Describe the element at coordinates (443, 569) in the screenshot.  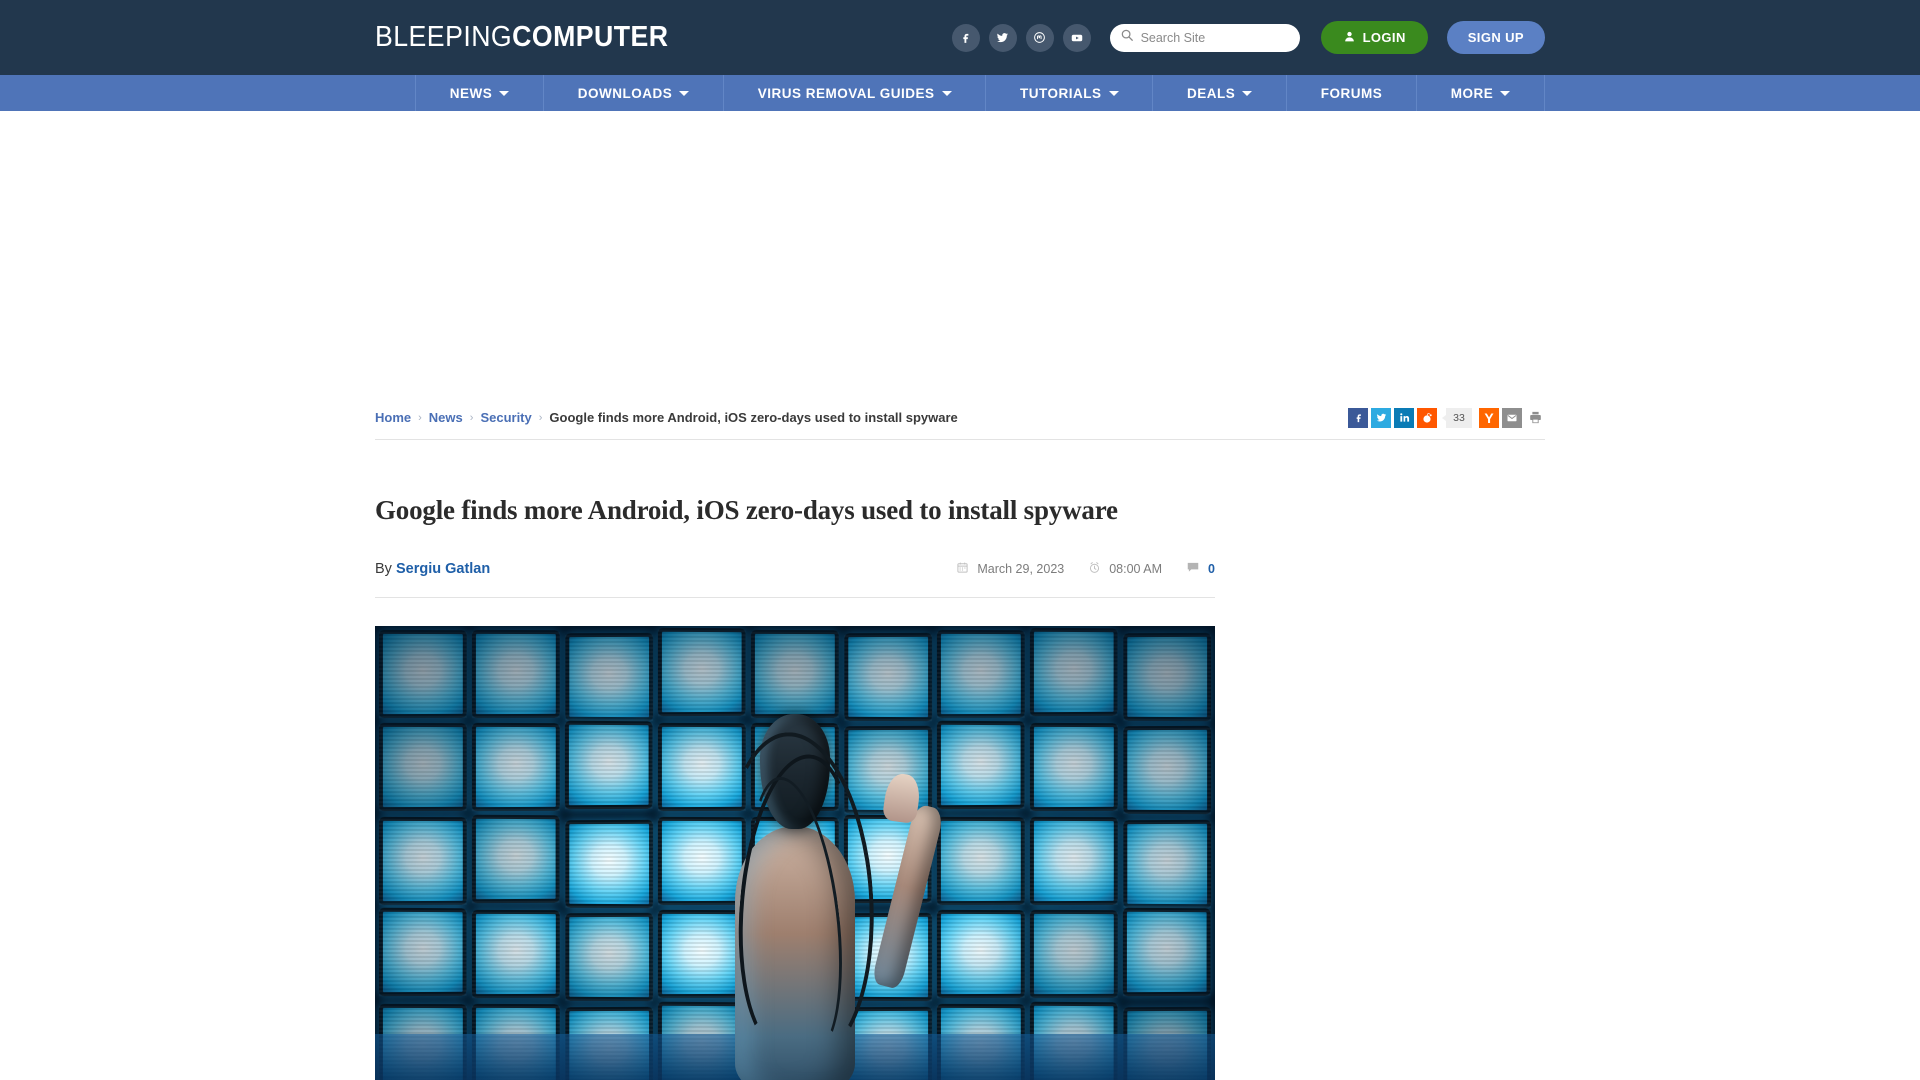
I see `author-link: Sergiu Gatlan` at that location.